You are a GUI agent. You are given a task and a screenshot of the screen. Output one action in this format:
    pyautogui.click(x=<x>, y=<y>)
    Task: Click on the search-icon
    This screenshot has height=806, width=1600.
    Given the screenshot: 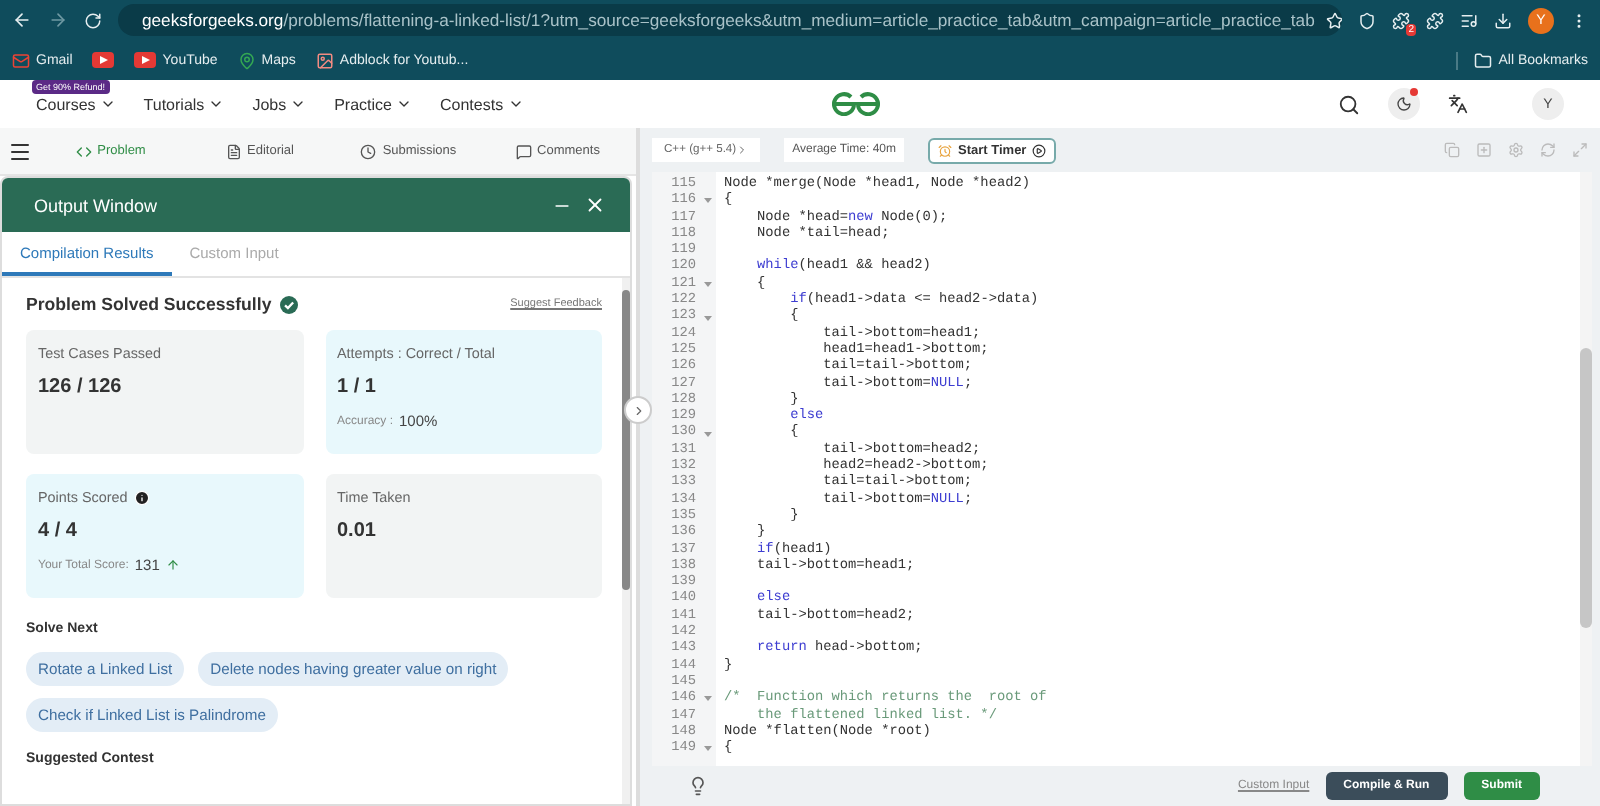 What is the action you would take?
    pyautogui.click(x=1349, y=104)
    